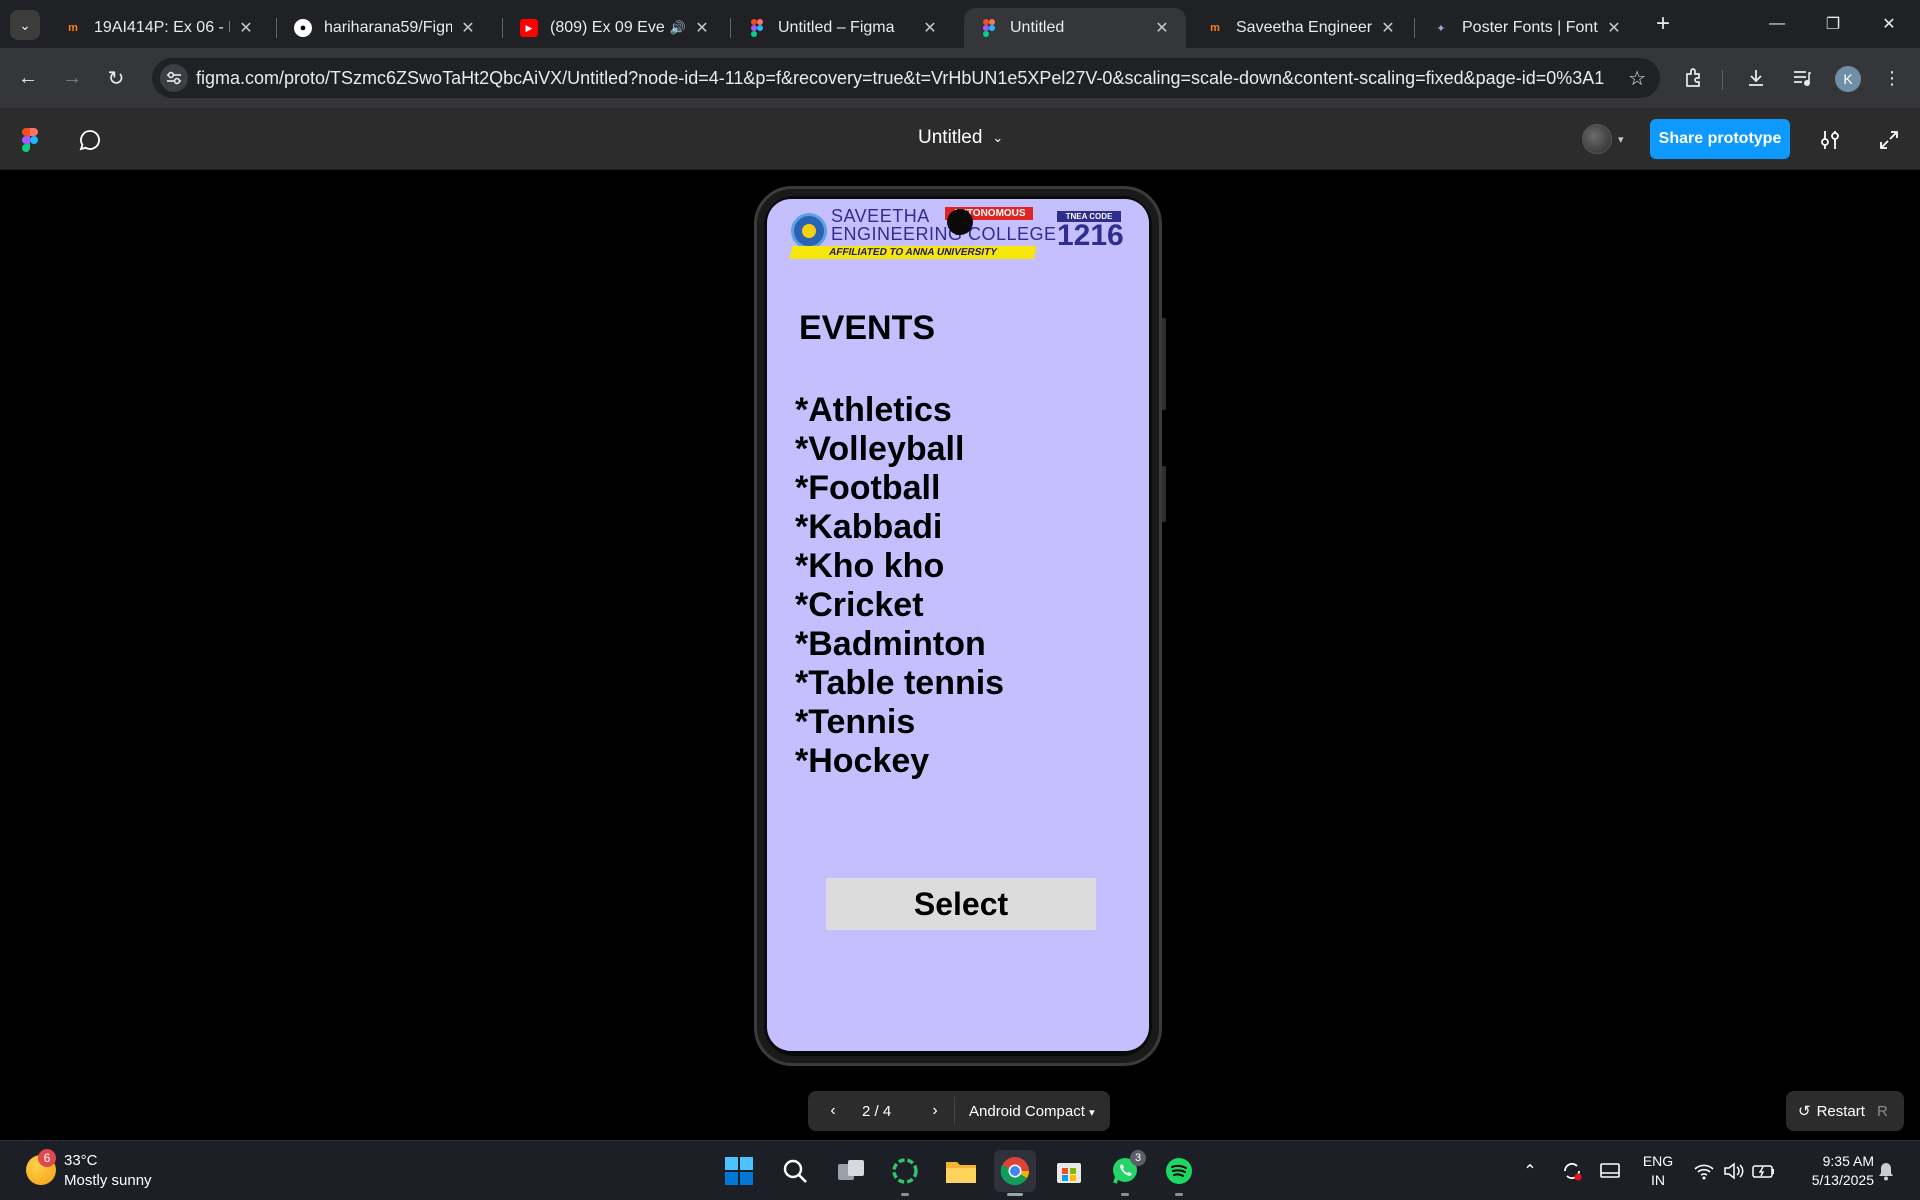  I want to click on forward-icon: →, so click(72, 78).